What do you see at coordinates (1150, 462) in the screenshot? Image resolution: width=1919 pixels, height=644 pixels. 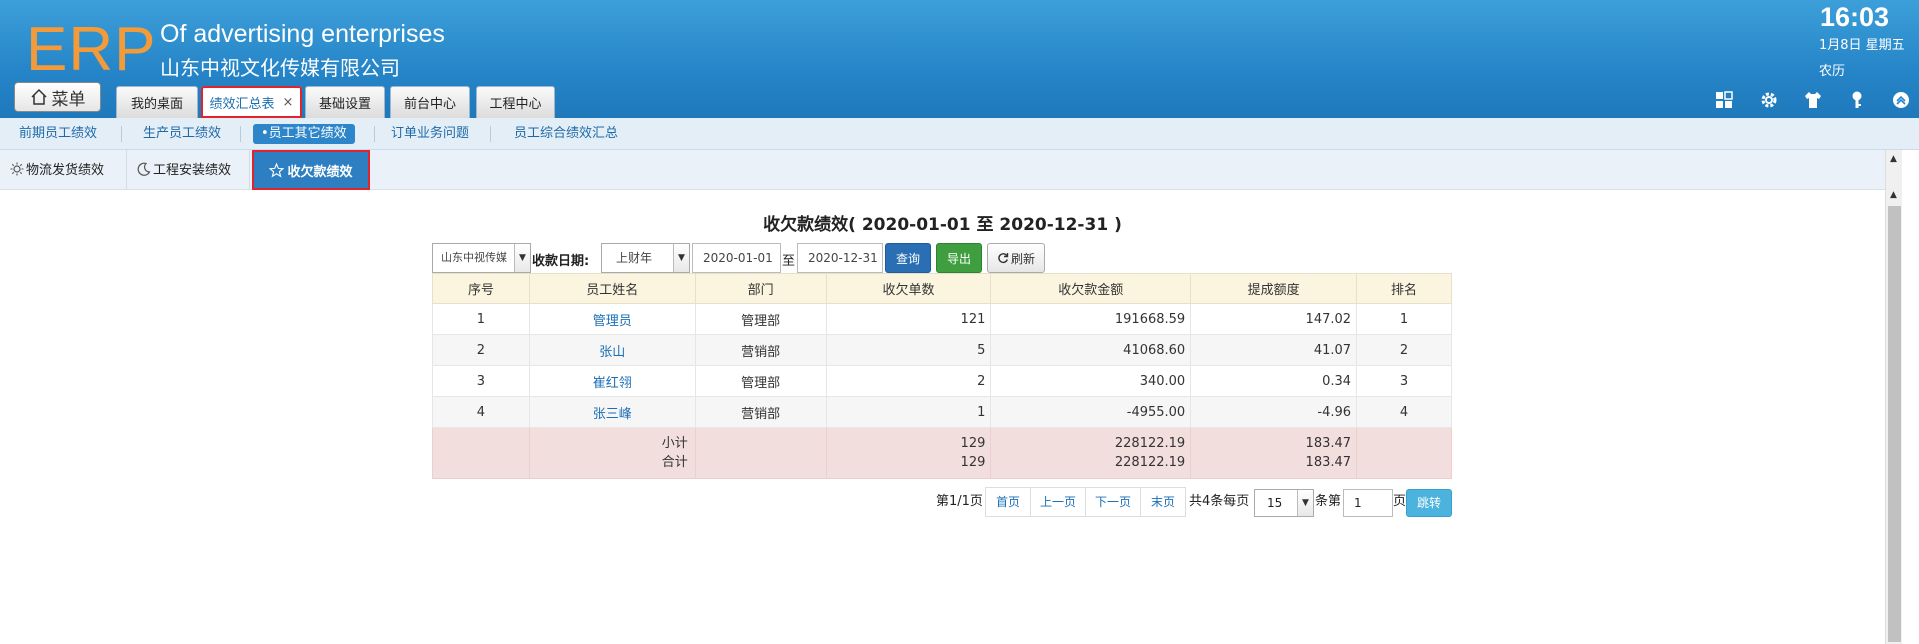 I see `total-amount: 228122.19` at bounding box center [1150, 462].